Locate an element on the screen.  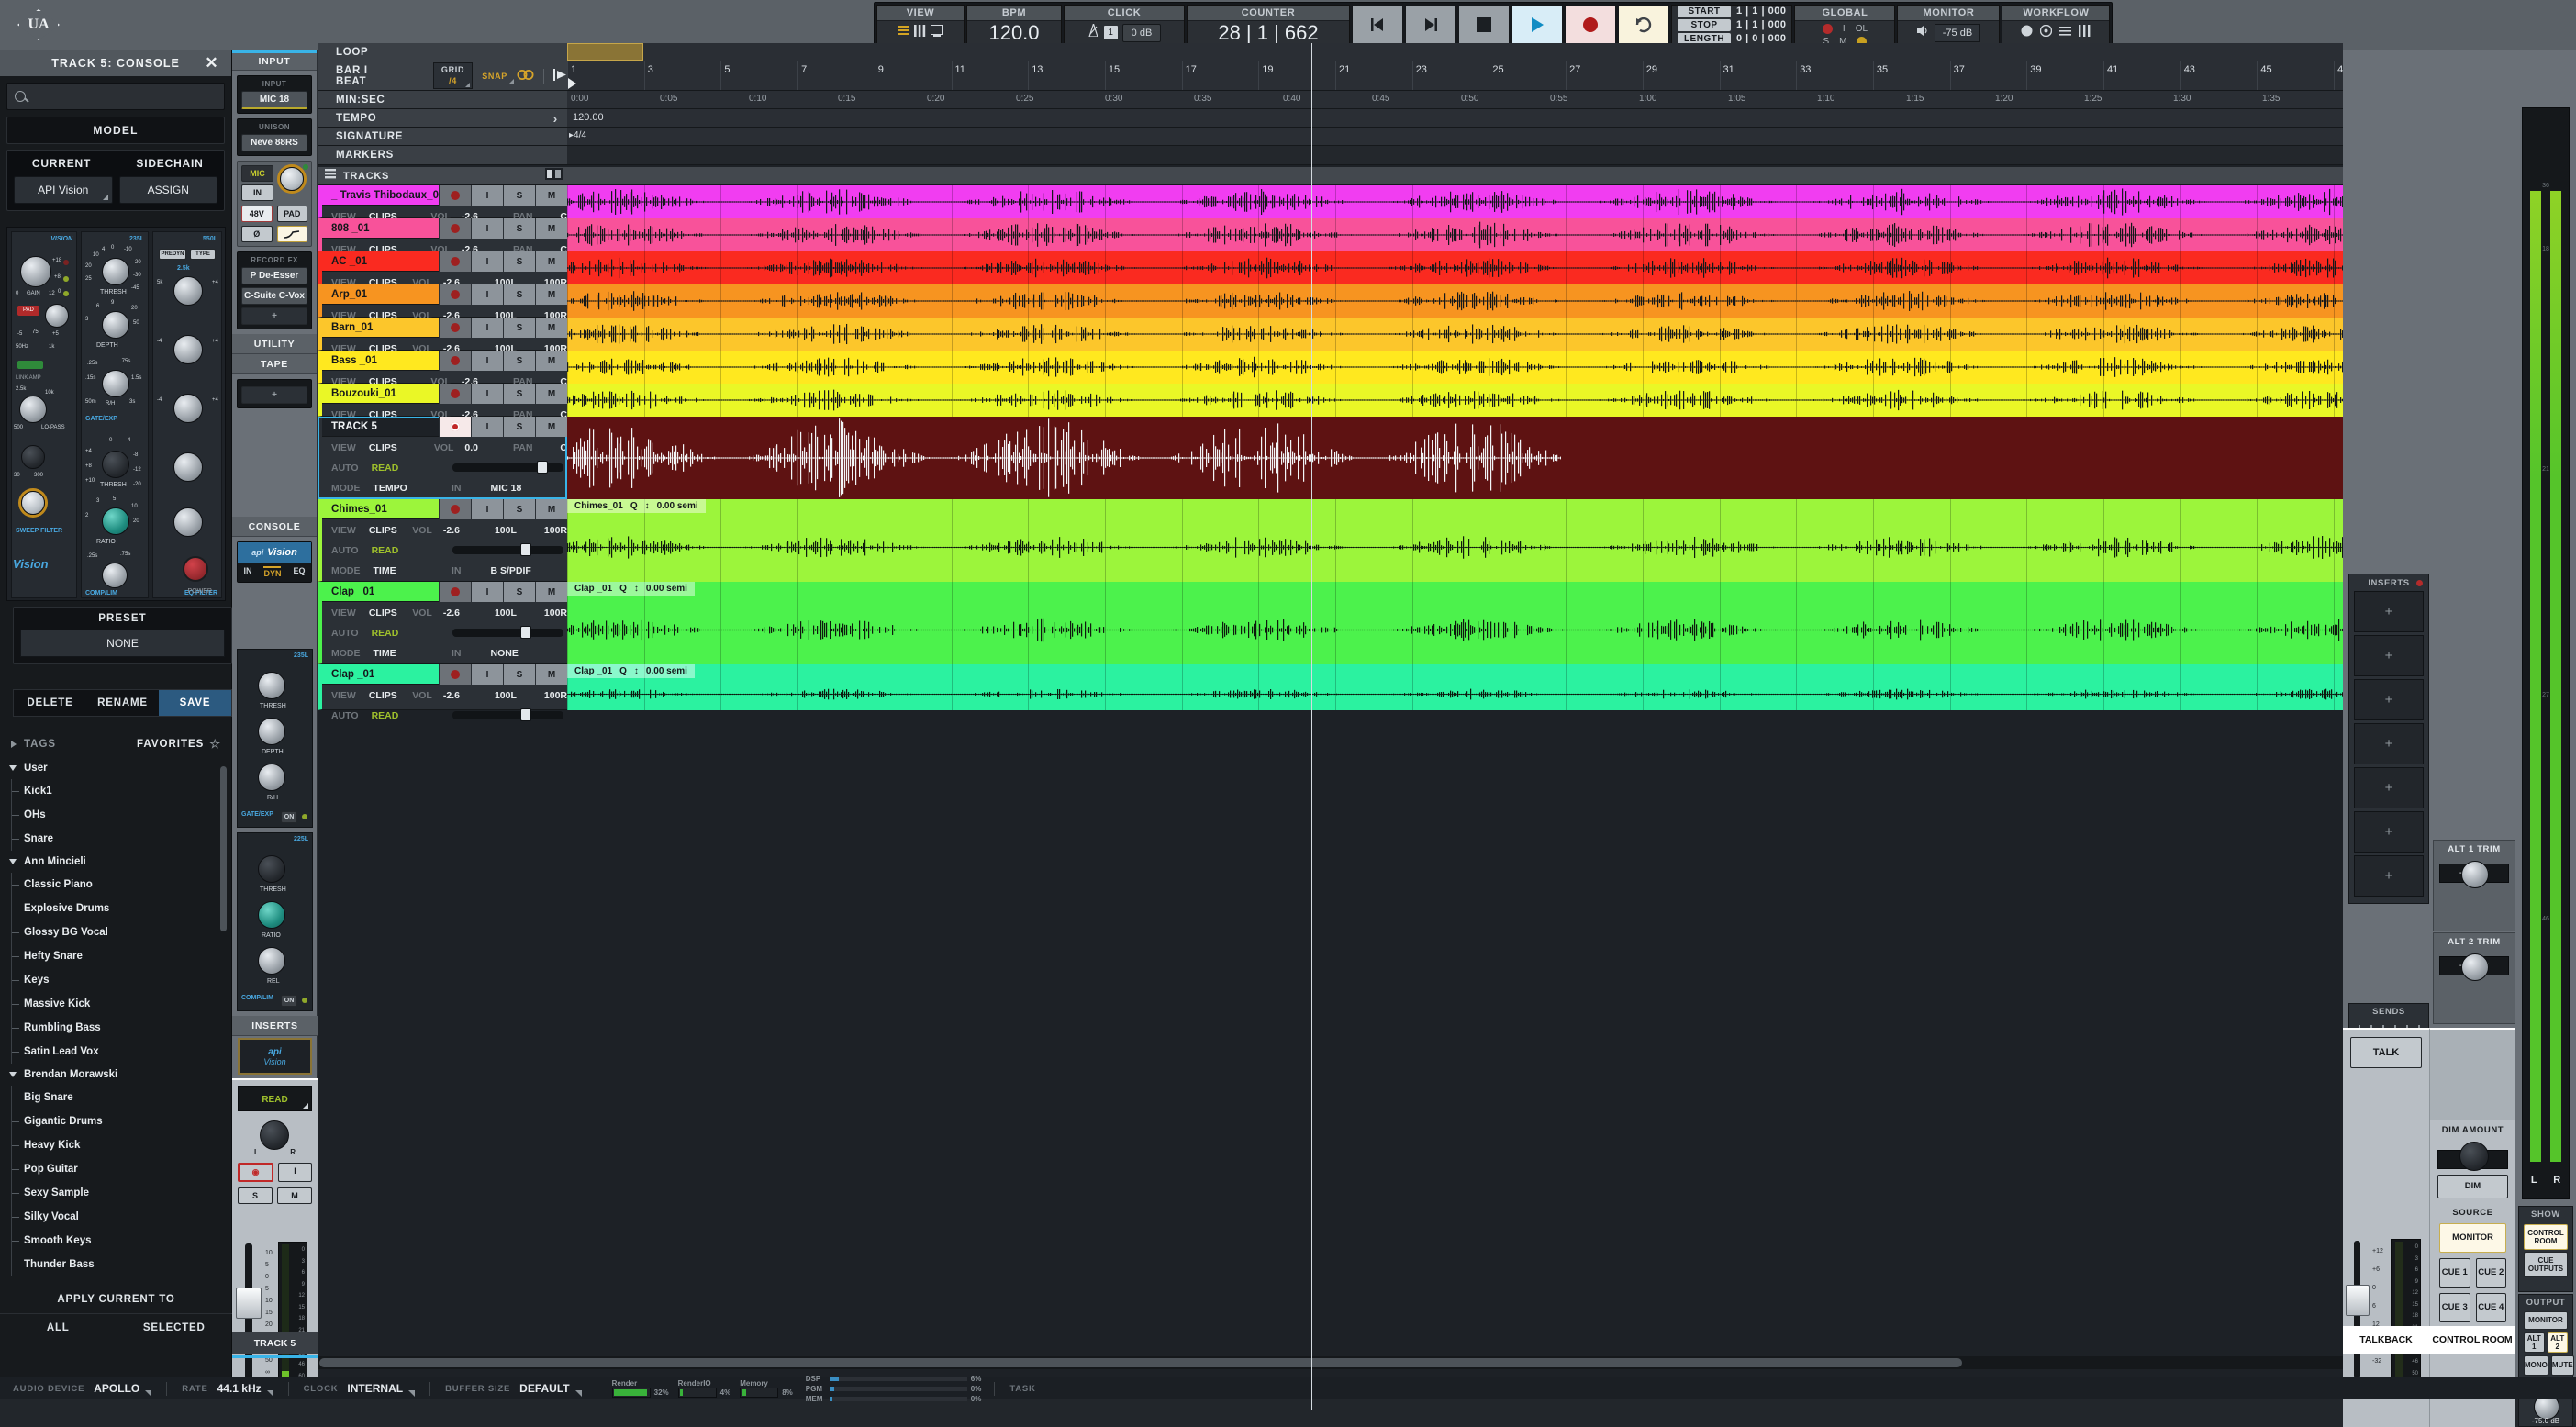
view-group: VIEW is located at coordinates (920, 25).